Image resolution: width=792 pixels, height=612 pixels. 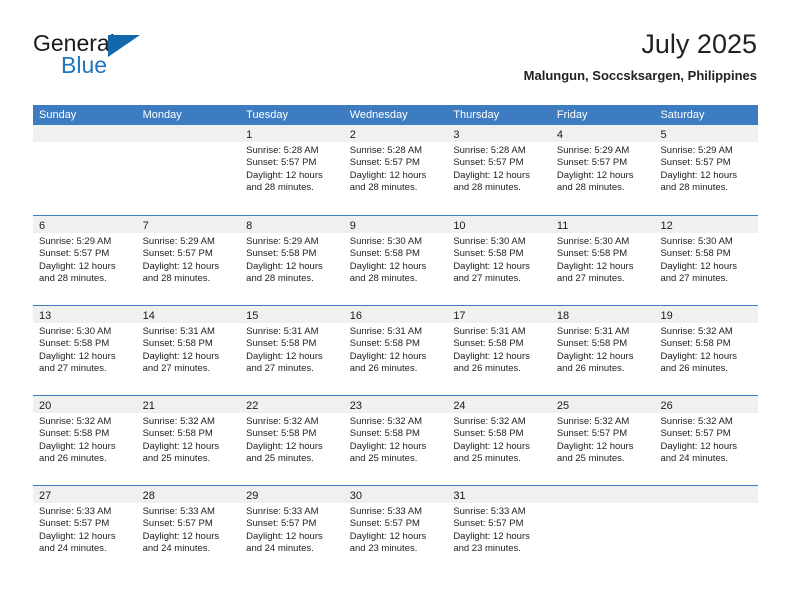 I want to click on day-number-strip: 26, so click(x=706, y=404).